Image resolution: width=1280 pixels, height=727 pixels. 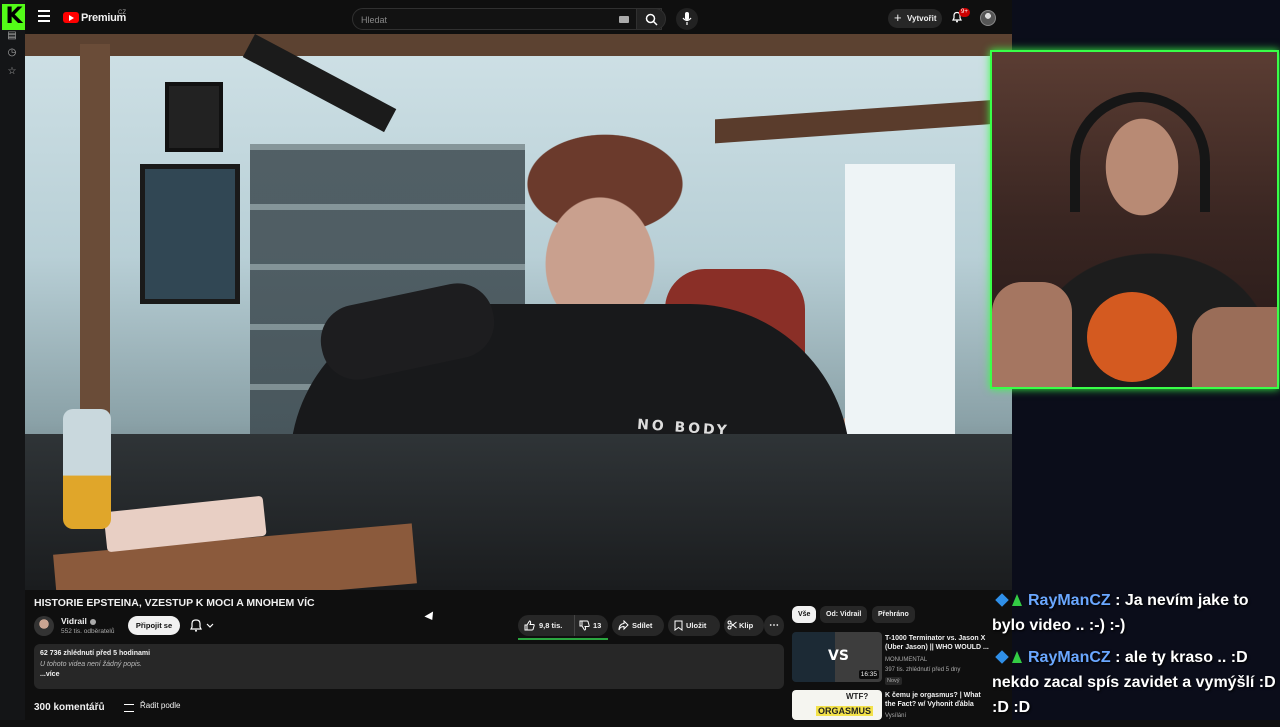 What do you see at coordinates (624, 19) in the screenshot?
I see `keyboard-icon` at bounding box center [624, 19].